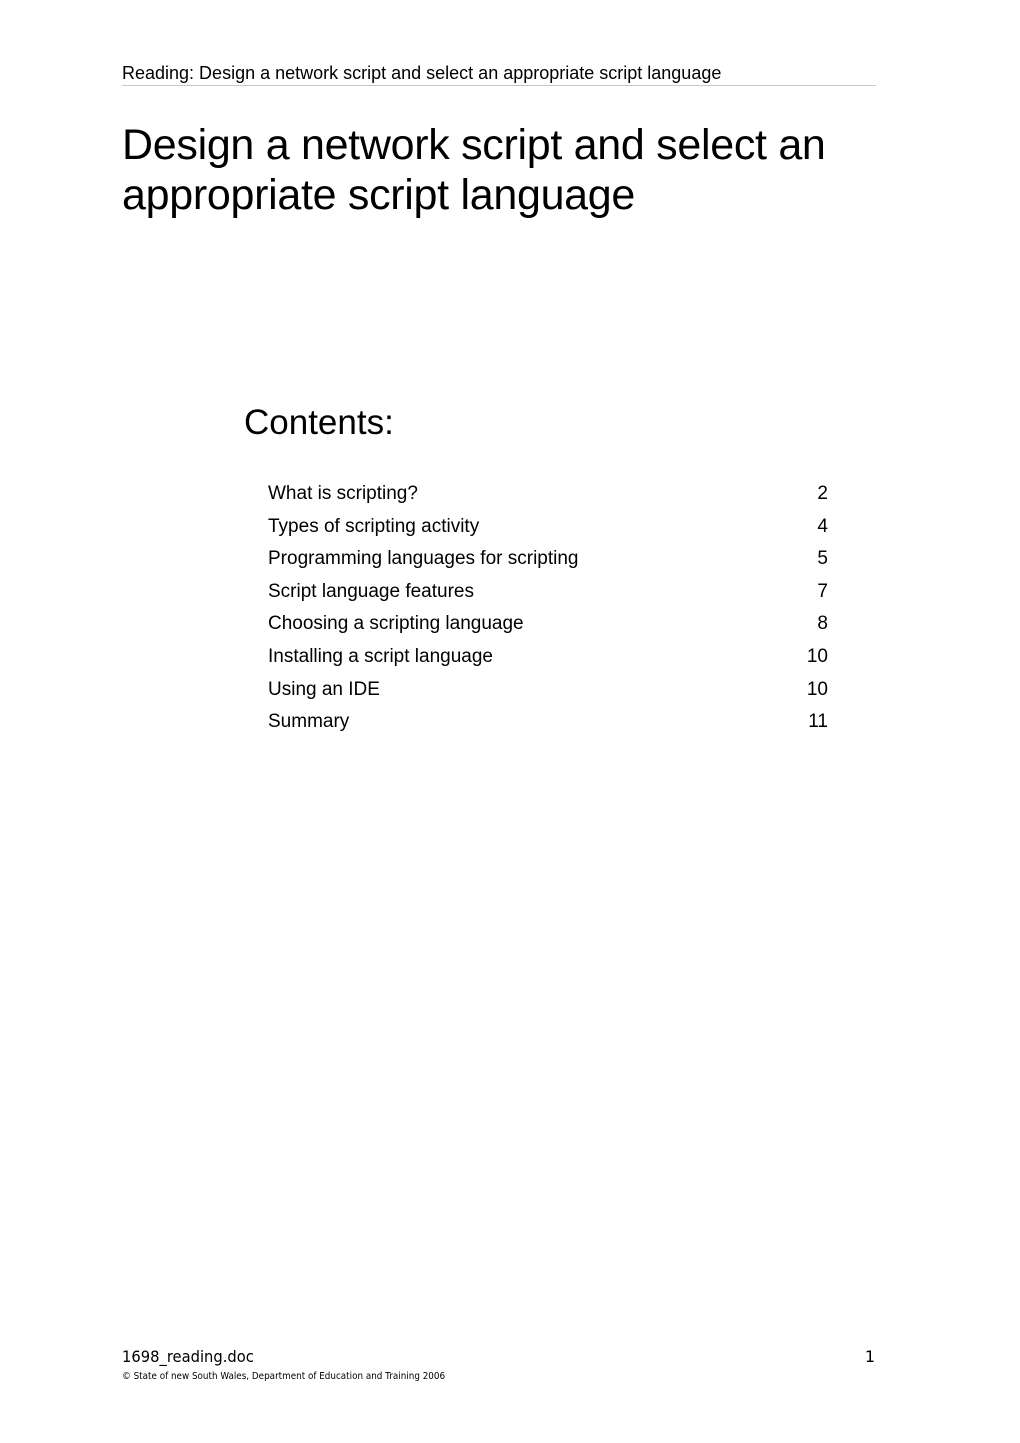 The image size is (1020, 1443). I want to click on toc-entry-page: 5, so click(822, 559).